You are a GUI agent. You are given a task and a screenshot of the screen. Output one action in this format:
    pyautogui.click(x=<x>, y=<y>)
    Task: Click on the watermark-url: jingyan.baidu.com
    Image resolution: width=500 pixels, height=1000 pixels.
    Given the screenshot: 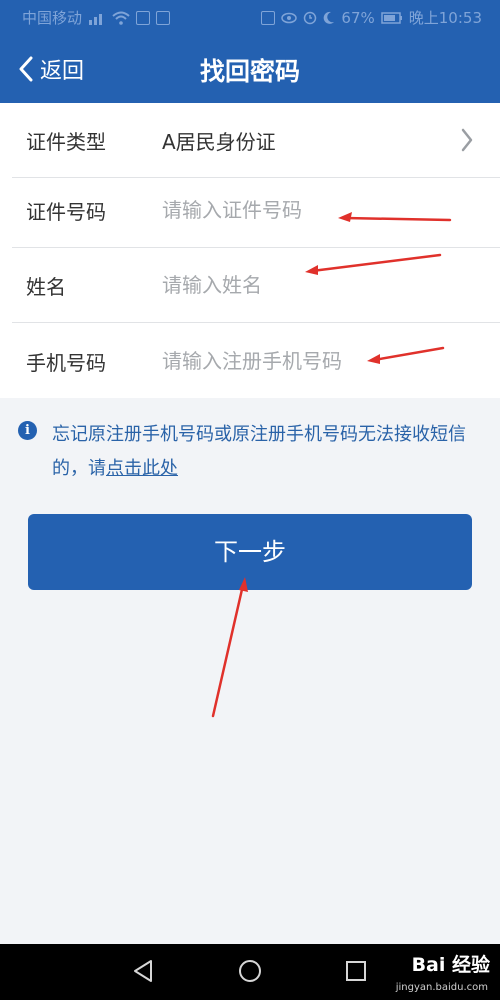 What is the action you would take?
    pyautogui.click(x=441, y=987)
    